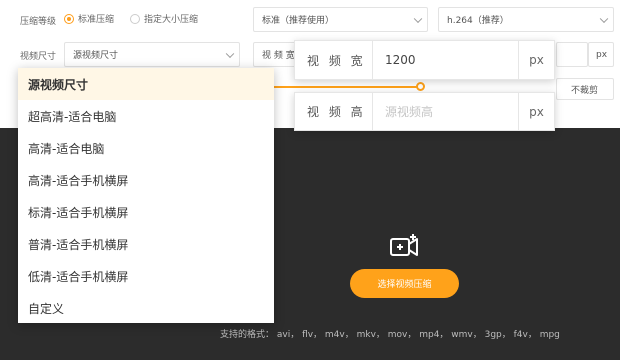 The width and height of the screenshot is (620, 360). What do you see at coordinates (404, 283) in the screenshot?
I see `select-video-button: 选择视频压缩` at bounding box center [404, 283].